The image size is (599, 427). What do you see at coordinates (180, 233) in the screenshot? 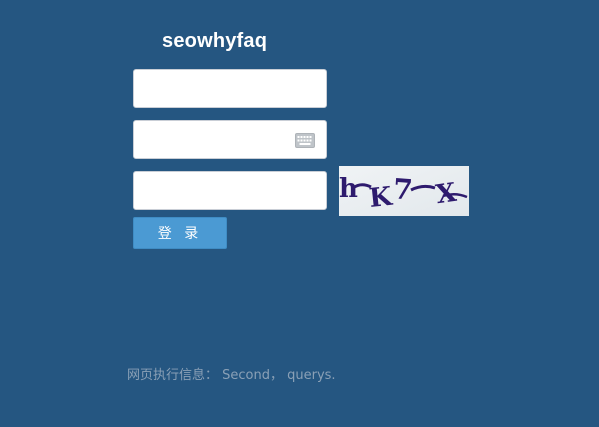
I see `login-button: 登 录` at bounding box center [180, 233].